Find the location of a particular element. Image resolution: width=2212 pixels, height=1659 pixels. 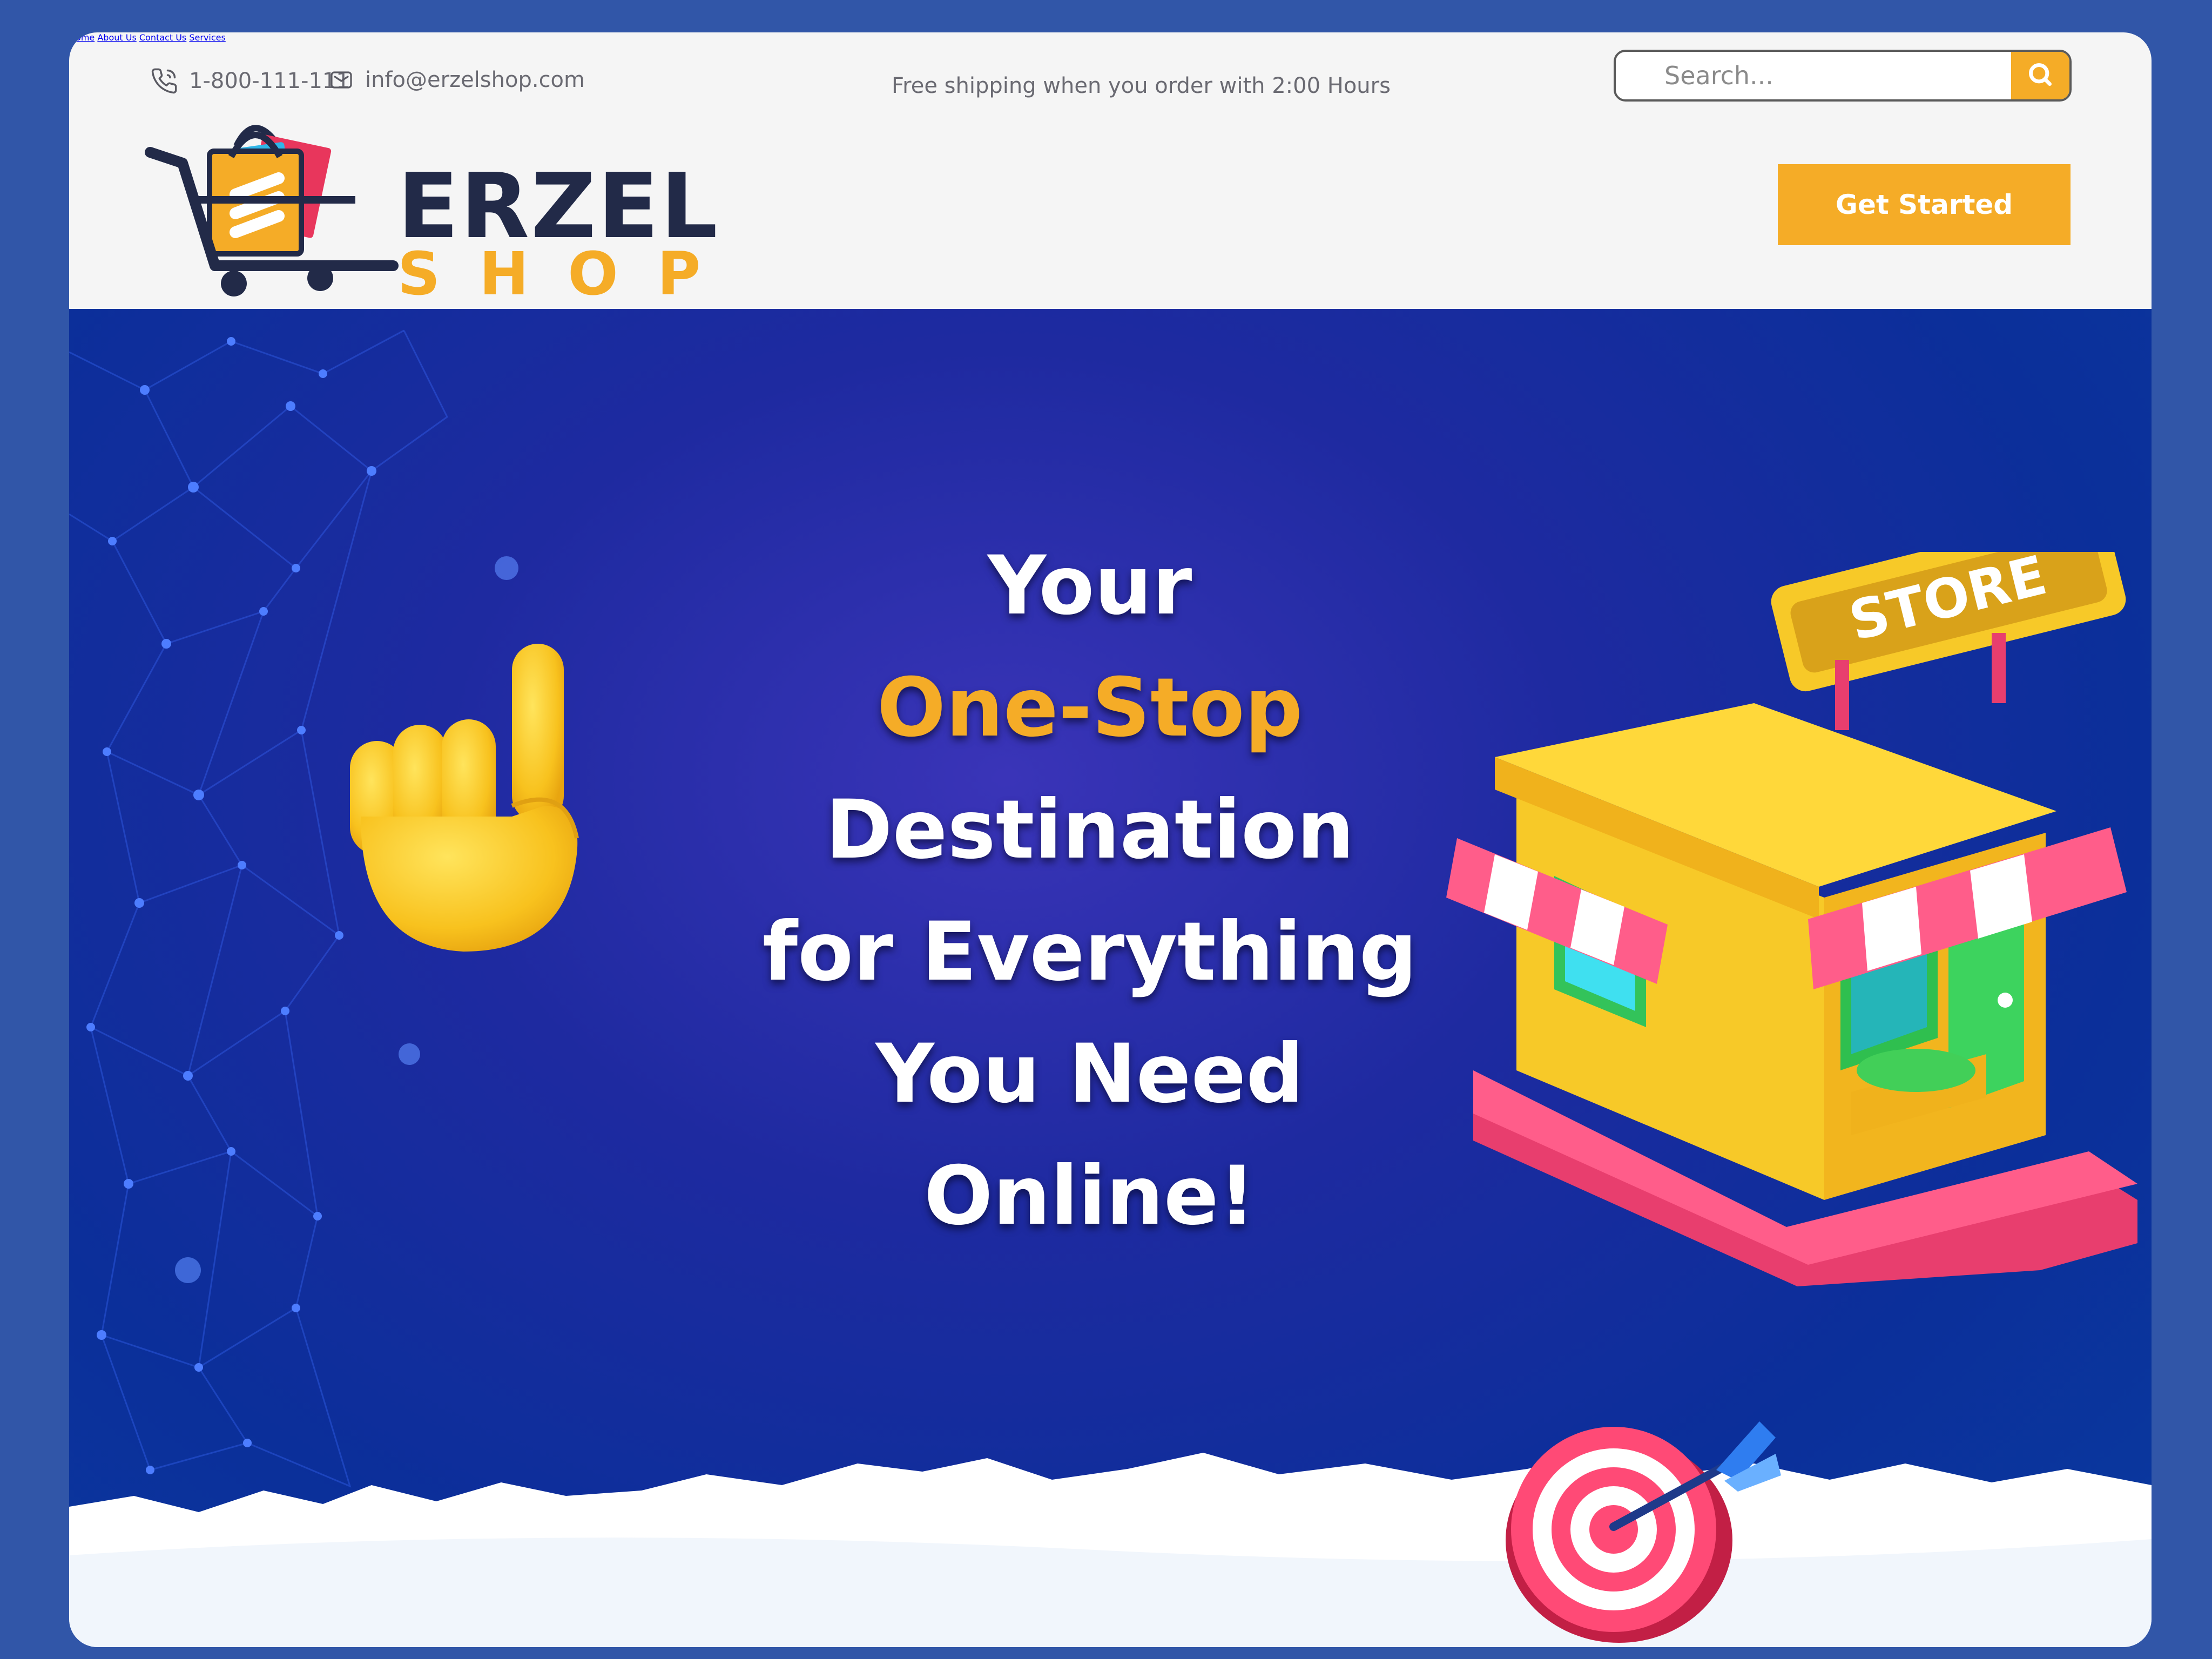

phone-icon is located at coordinates (164, 81).